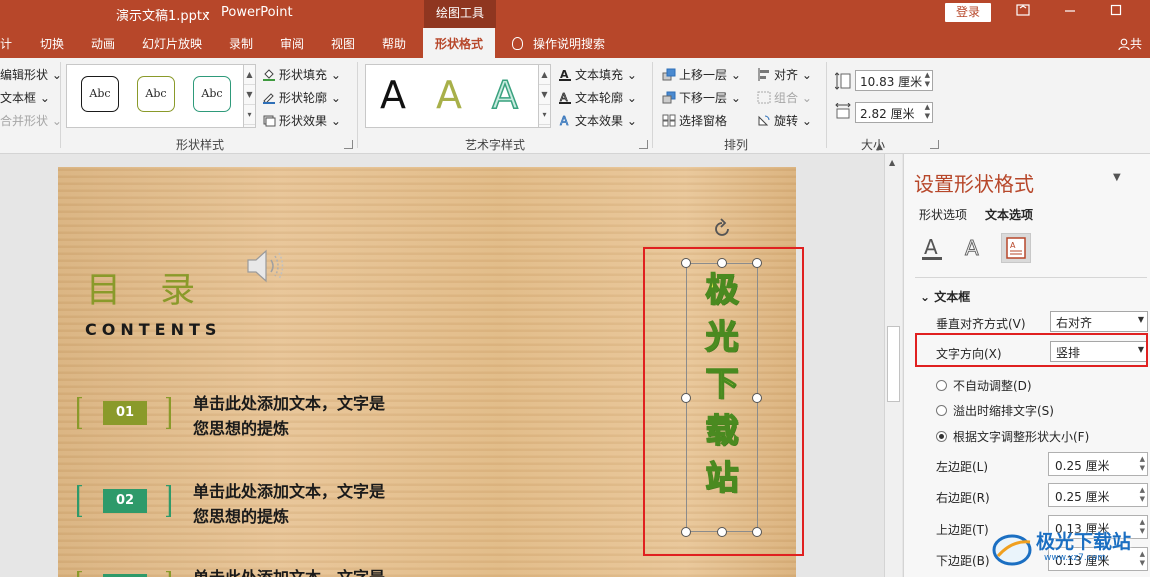 This screenshot has height=577, width=1150. Describe the element at coordinates (974, 184) in the screenshot. I see `format-pane-title: 设置形状格式` at that location.